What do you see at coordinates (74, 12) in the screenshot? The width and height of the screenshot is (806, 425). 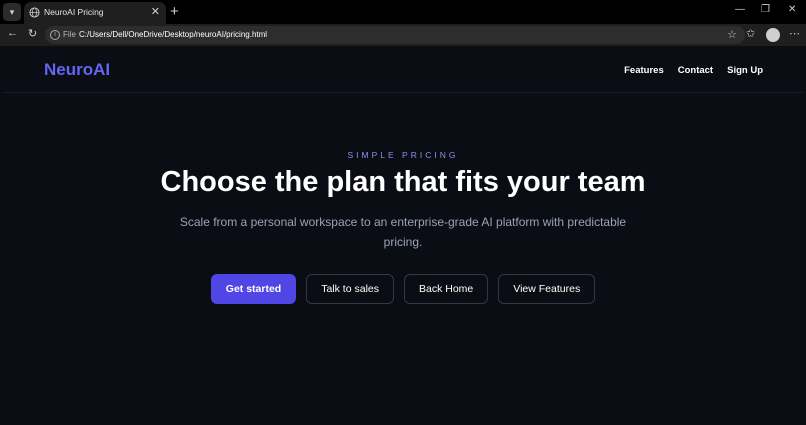 I see `tab-title: NeuroAI Pricing` at bounding box center [74, 12].